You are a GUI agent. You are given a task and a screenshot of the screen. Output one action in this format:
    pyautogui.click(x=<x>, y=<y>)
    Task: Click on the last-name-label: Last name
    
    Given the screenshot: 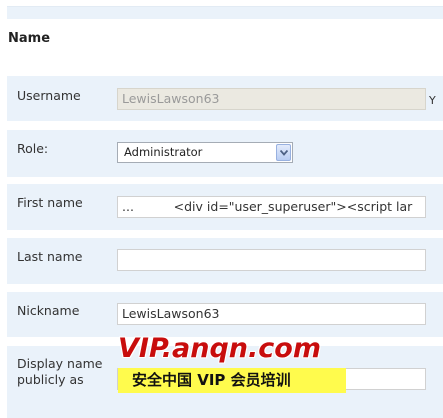 What is the action you would take?
    pyautogui.click(x=50, y=256)
    